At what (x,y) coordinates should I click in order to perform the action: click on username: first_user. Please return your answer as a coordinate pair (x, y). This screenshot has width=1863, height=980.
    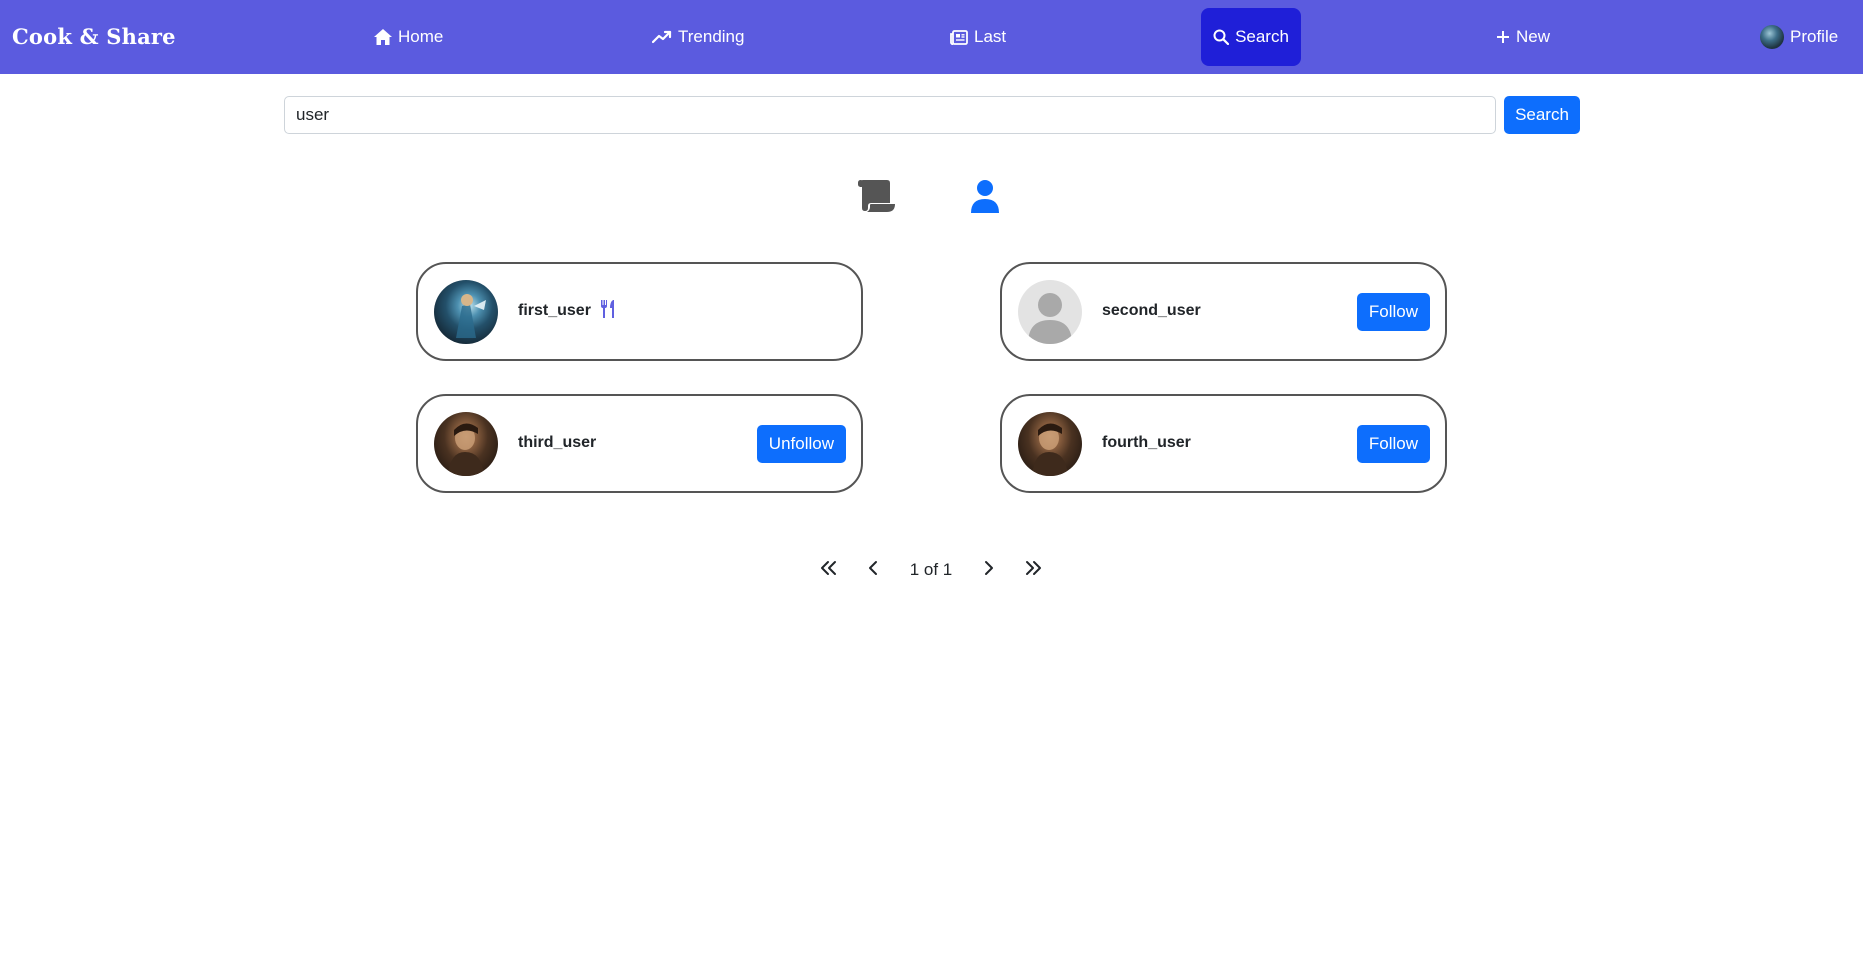
    Looking at the image, I should click on (554, 311).